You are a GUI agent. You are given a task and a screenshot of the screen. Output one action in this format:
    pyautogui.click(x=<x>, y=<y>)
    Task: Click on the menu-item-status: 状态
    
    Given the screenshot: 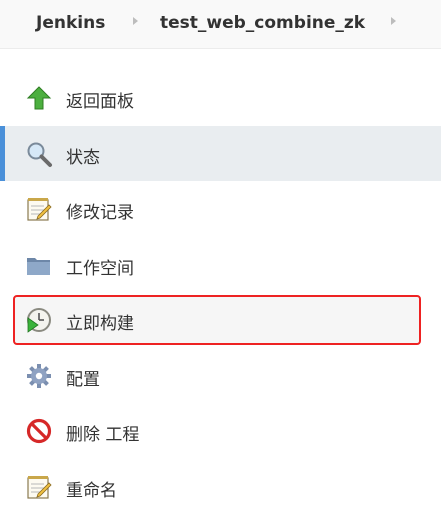 What is the action you would take?
    pyautogui.click(x=220, y=153)
    